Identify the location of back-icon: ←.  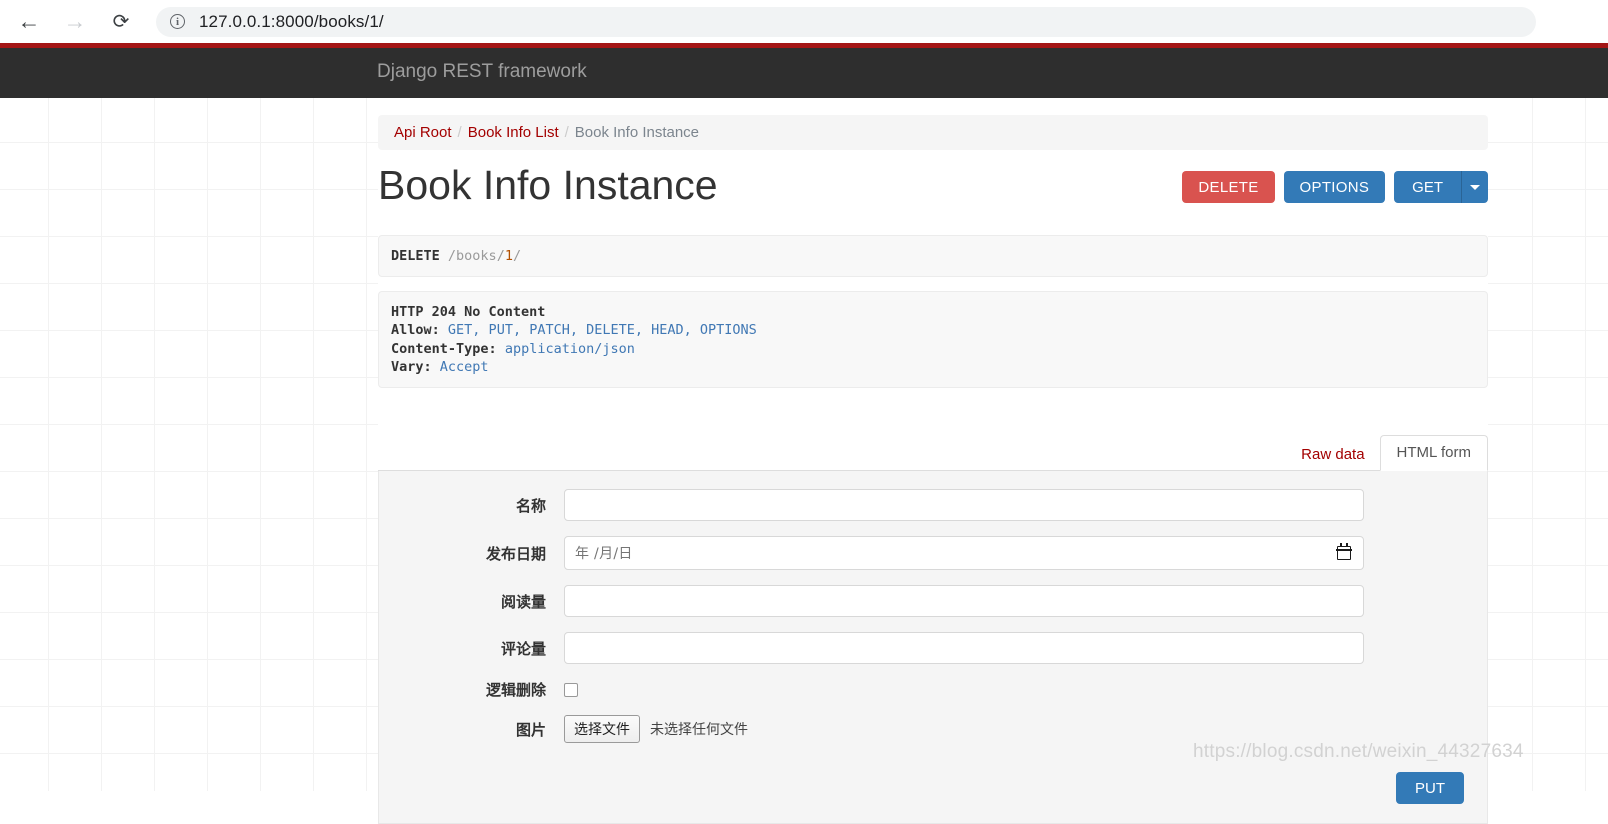
(29, 22).